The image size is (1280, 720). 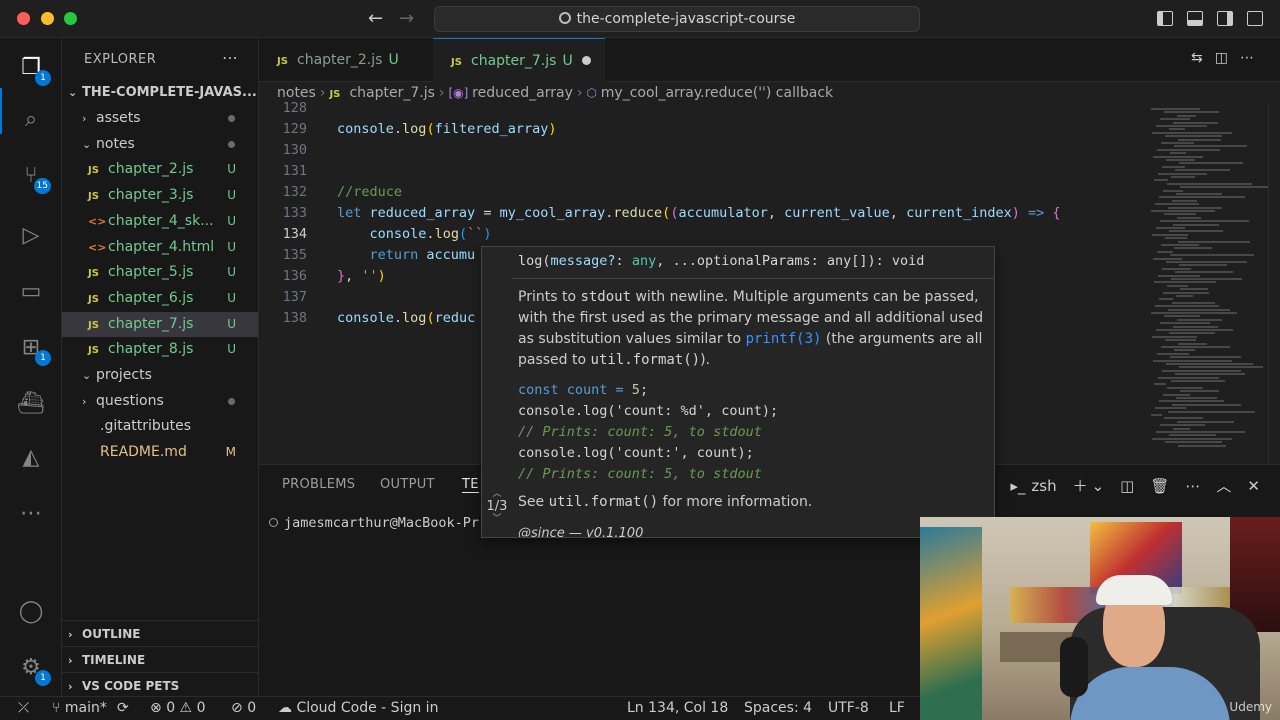 I want to click on trash-icon: 🗑, so click(x=1159, y=486).